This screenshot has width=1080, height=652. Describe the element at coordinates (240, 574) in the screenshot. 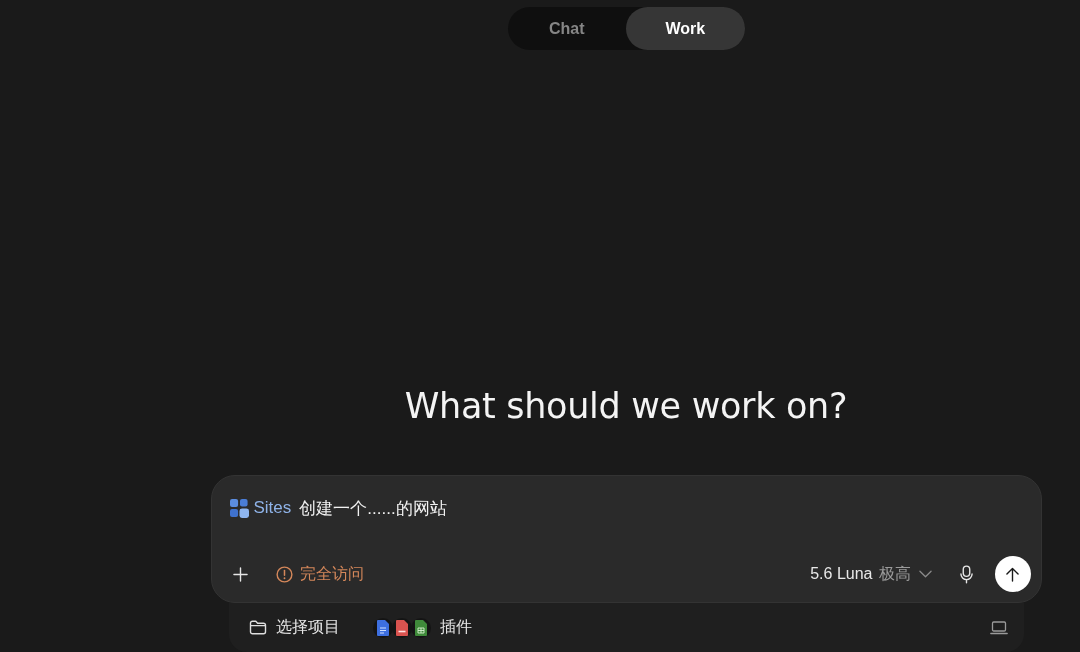

I see `add-icon` at that location.